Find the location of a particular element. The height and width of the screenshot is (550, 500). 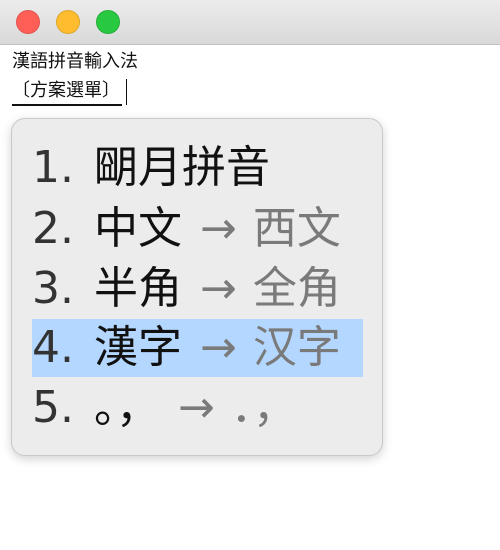

candidate-item-5: 5. 。， → ．， is located at coordinates (197, 408).